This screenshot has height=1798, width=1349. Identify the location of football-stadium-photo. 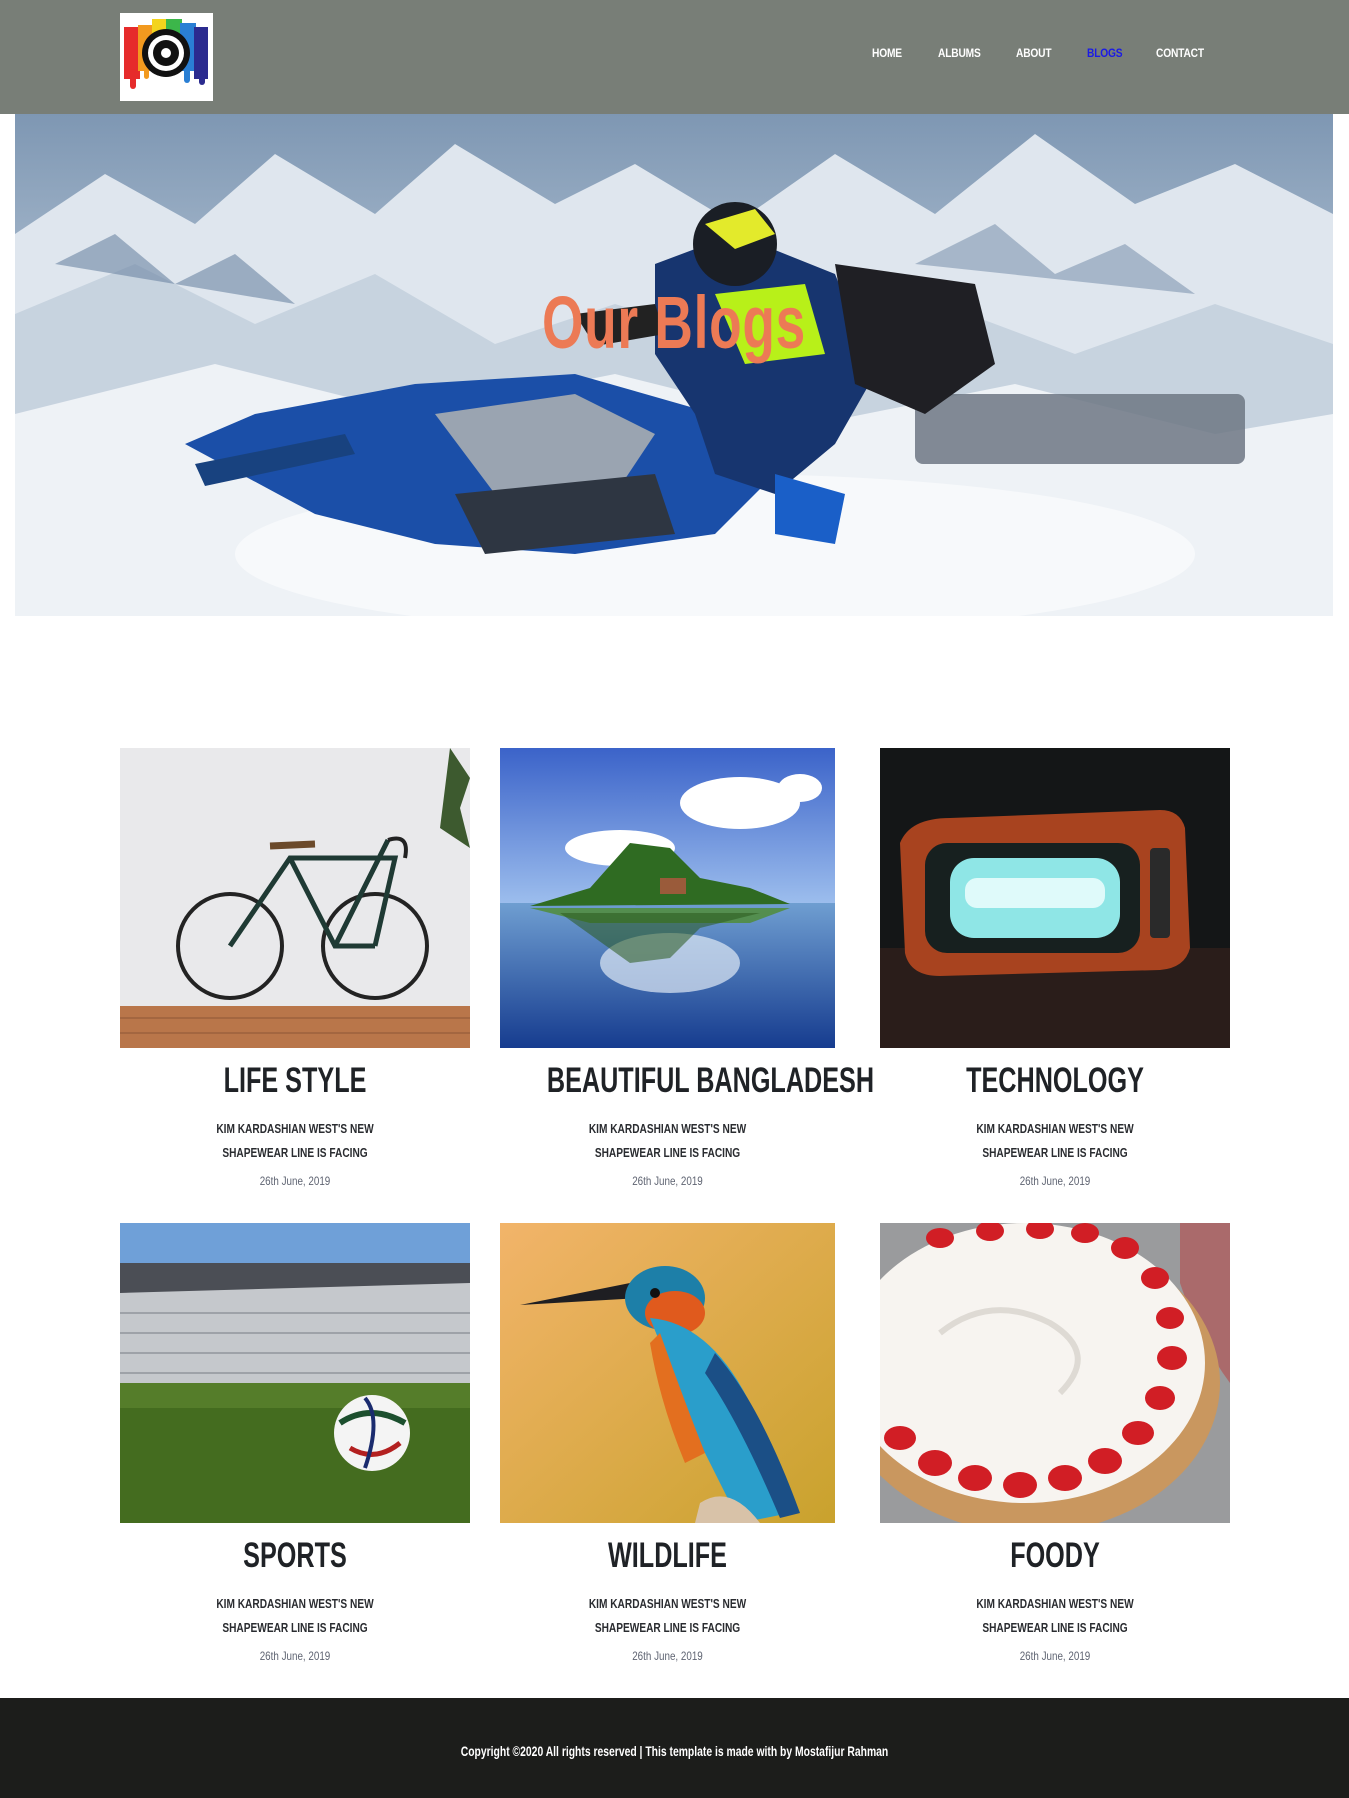
(295, 1373).